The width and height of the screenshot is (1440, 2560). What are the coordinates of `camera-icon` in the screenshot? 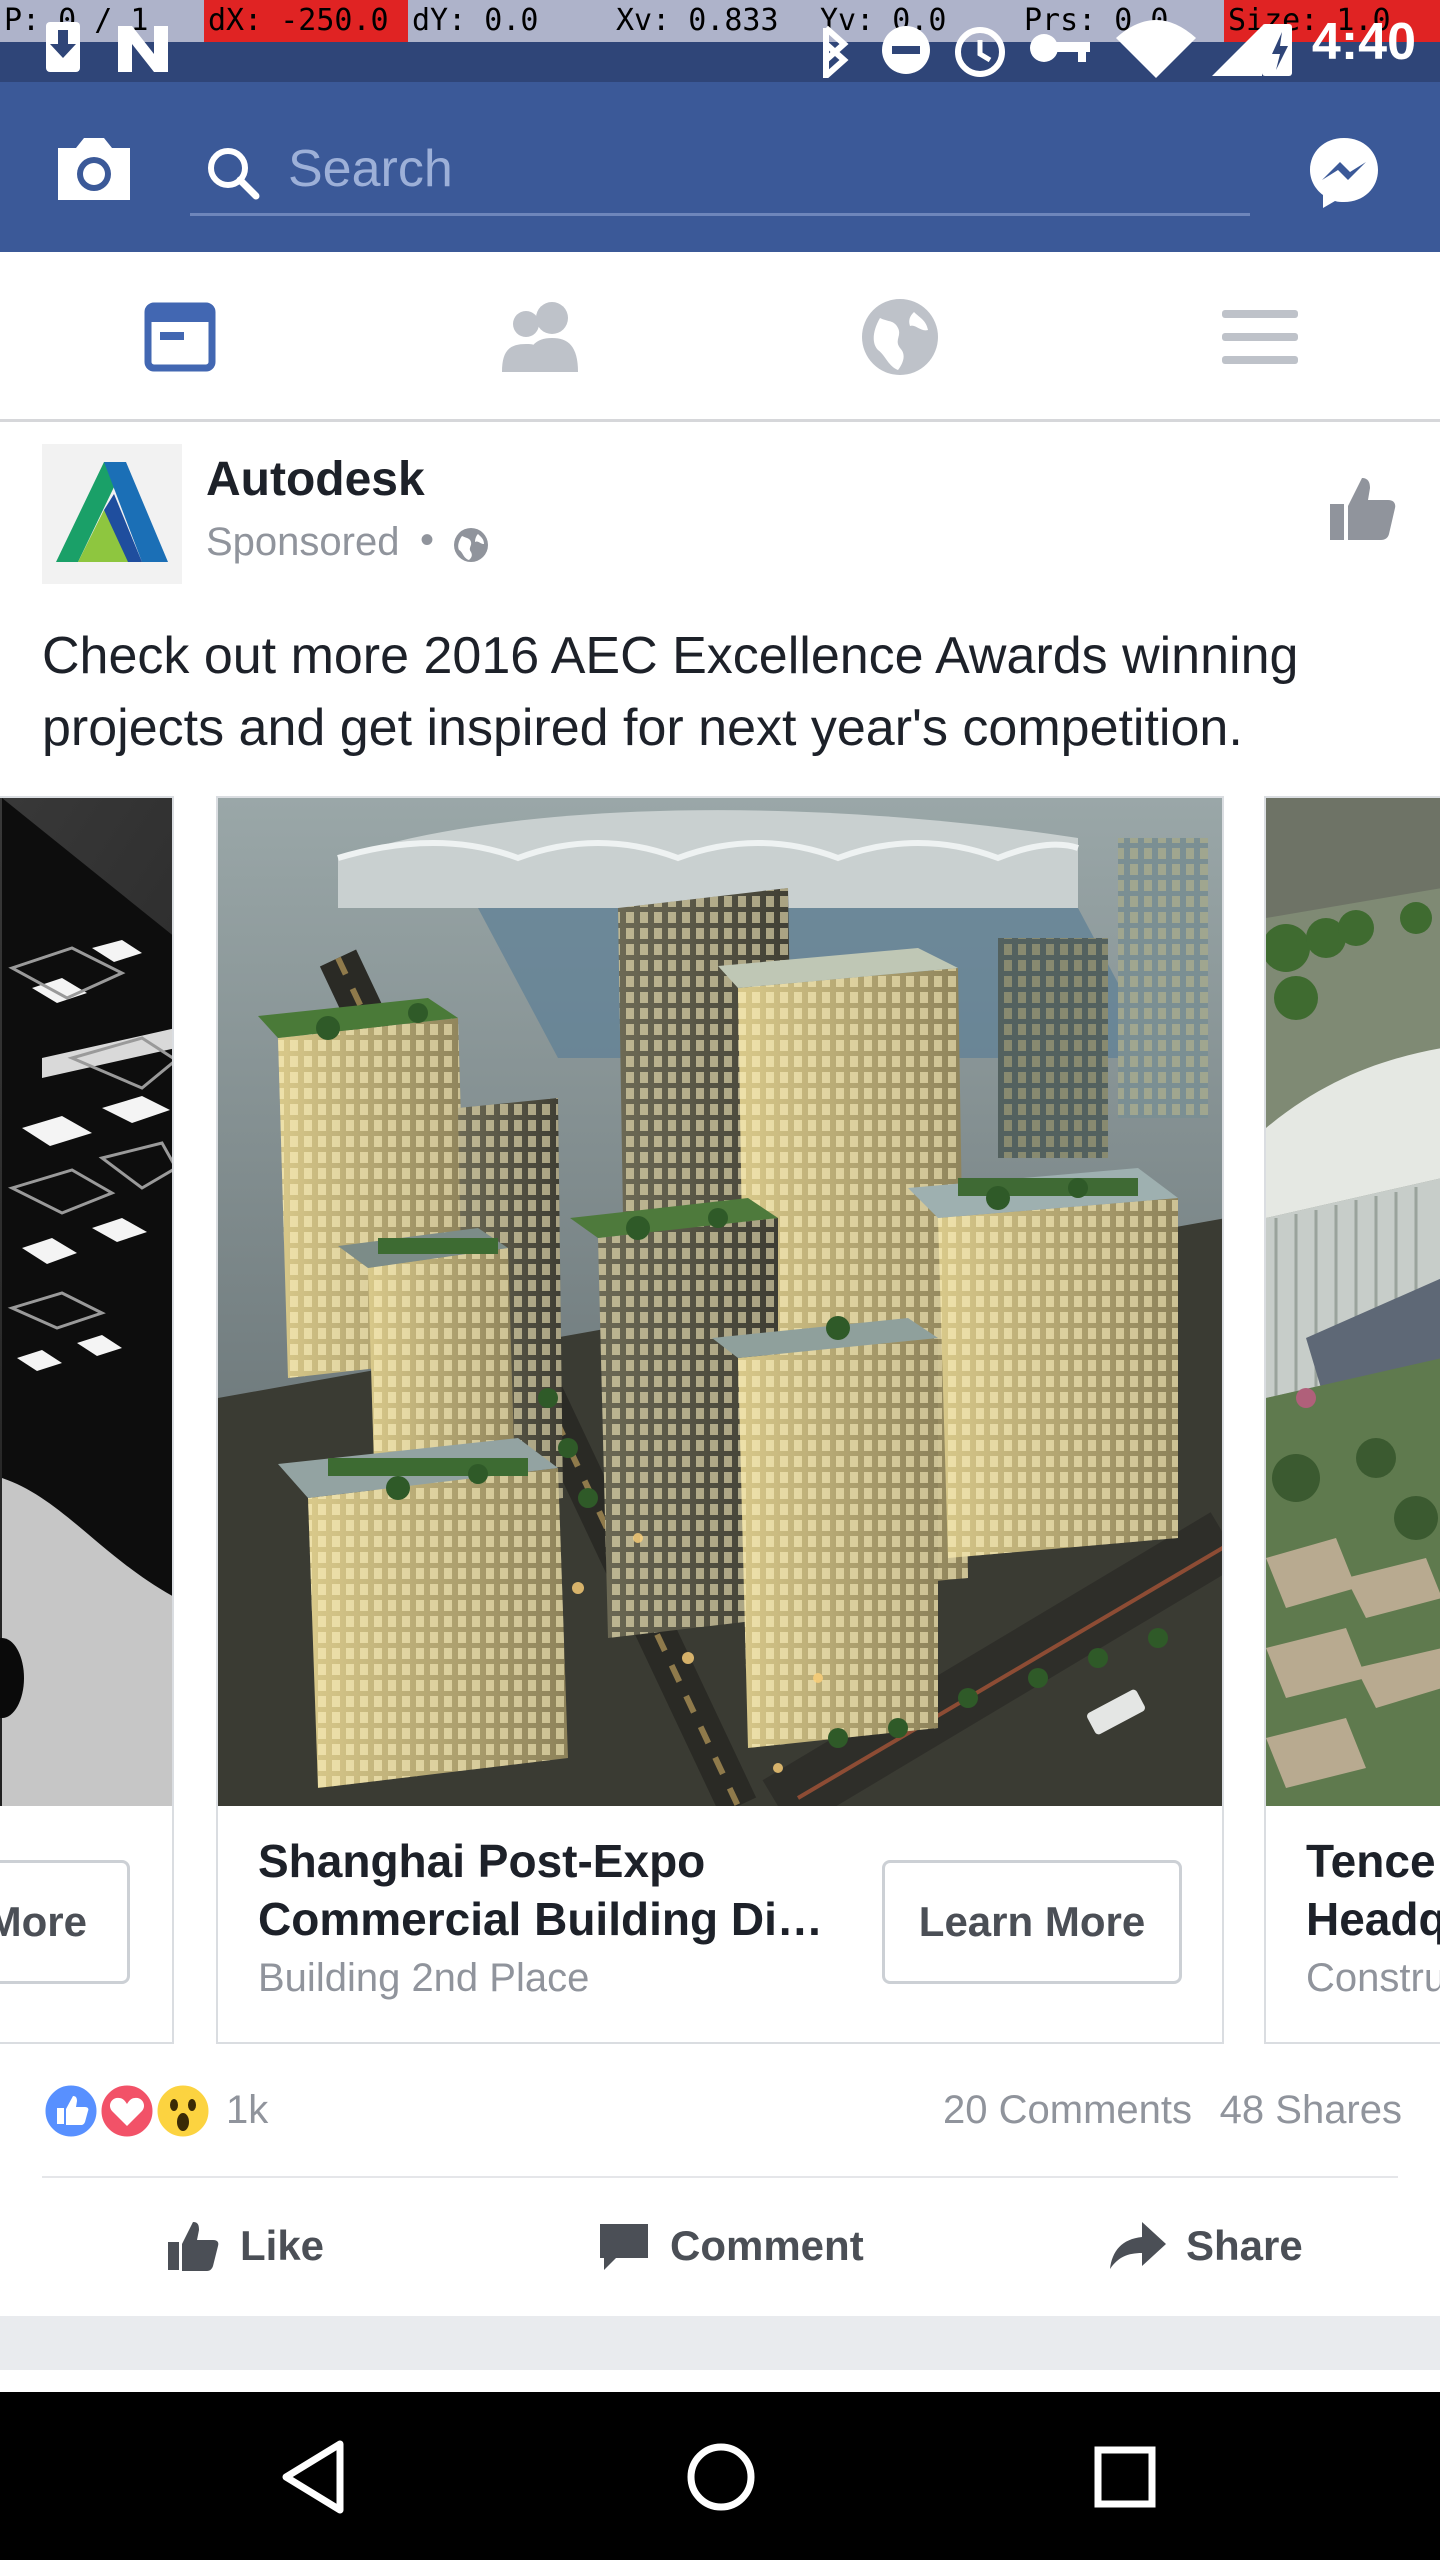 It's located at (94, 169).